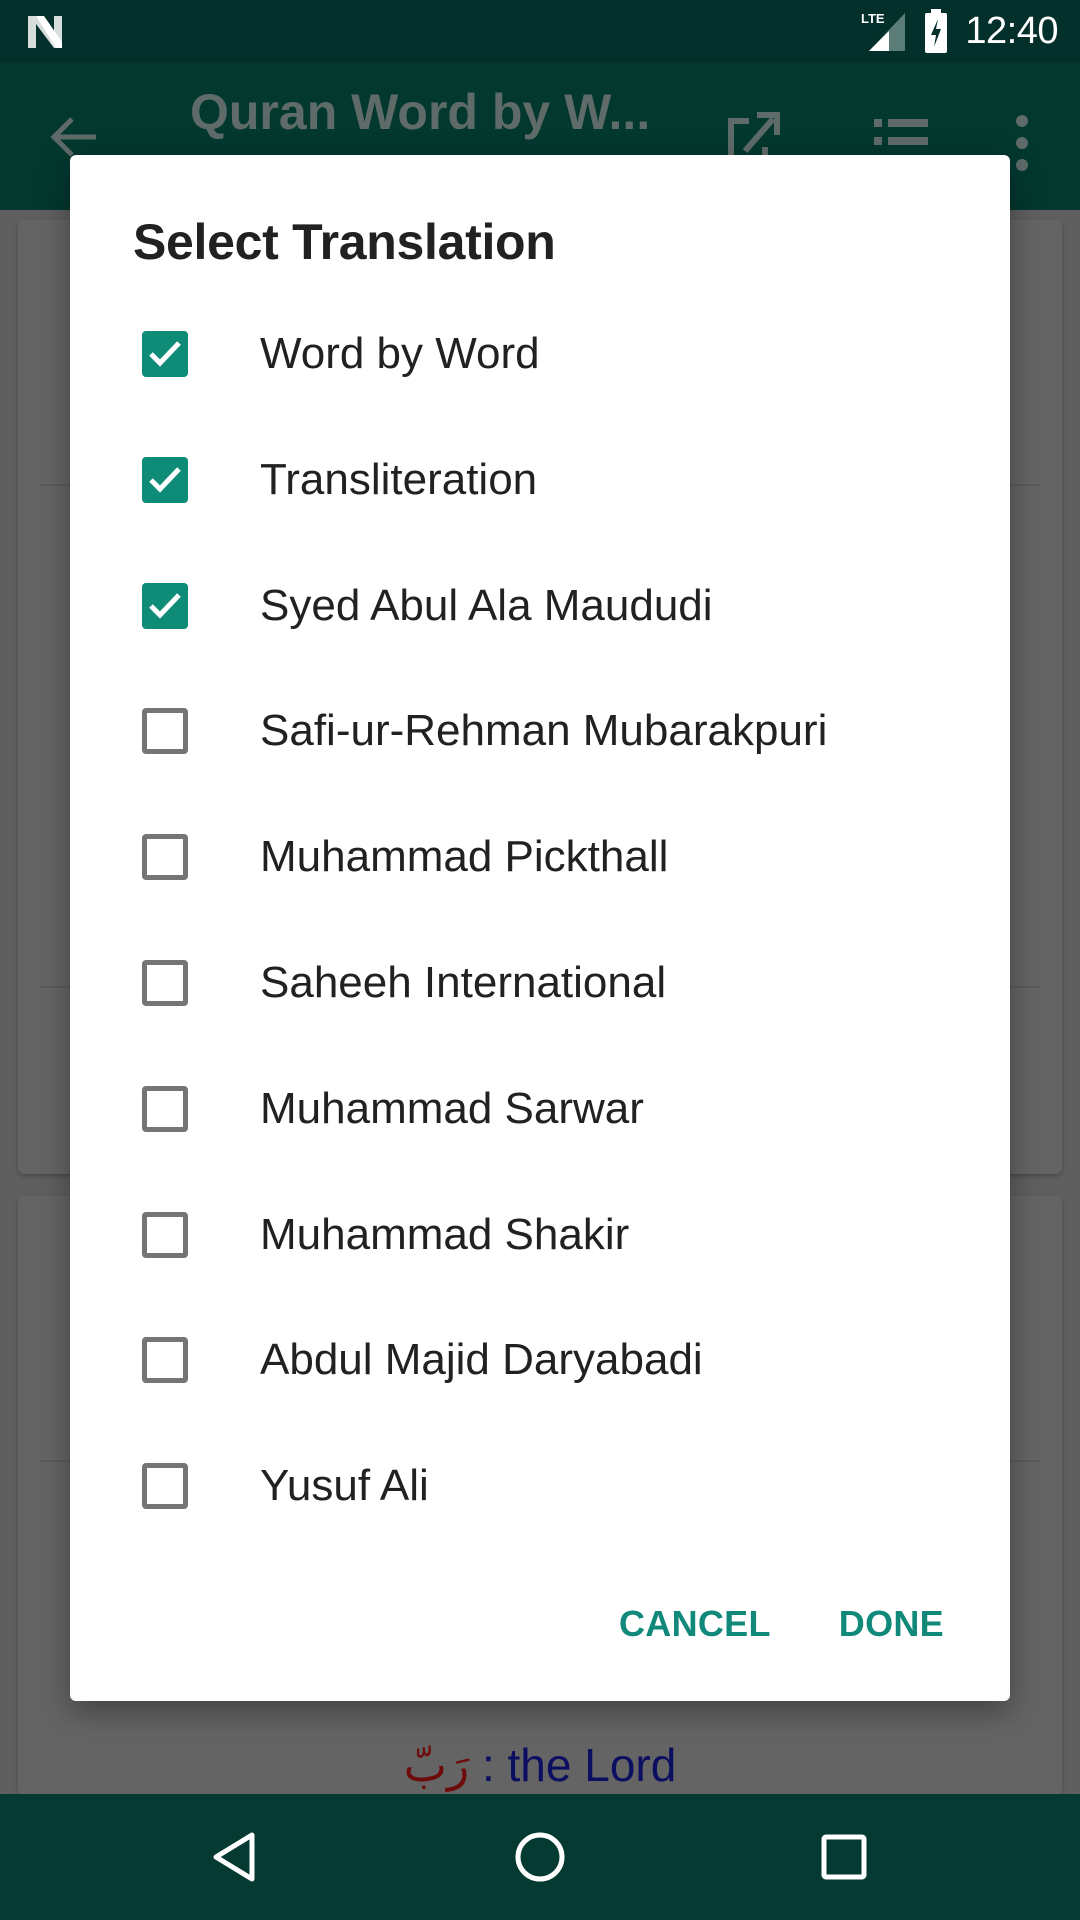 The height and width of the screenshot is (1920, 1080). Describe the element at coordinates (236, 1857) in the screenshot. I see `back-triangle-icon` at that location.